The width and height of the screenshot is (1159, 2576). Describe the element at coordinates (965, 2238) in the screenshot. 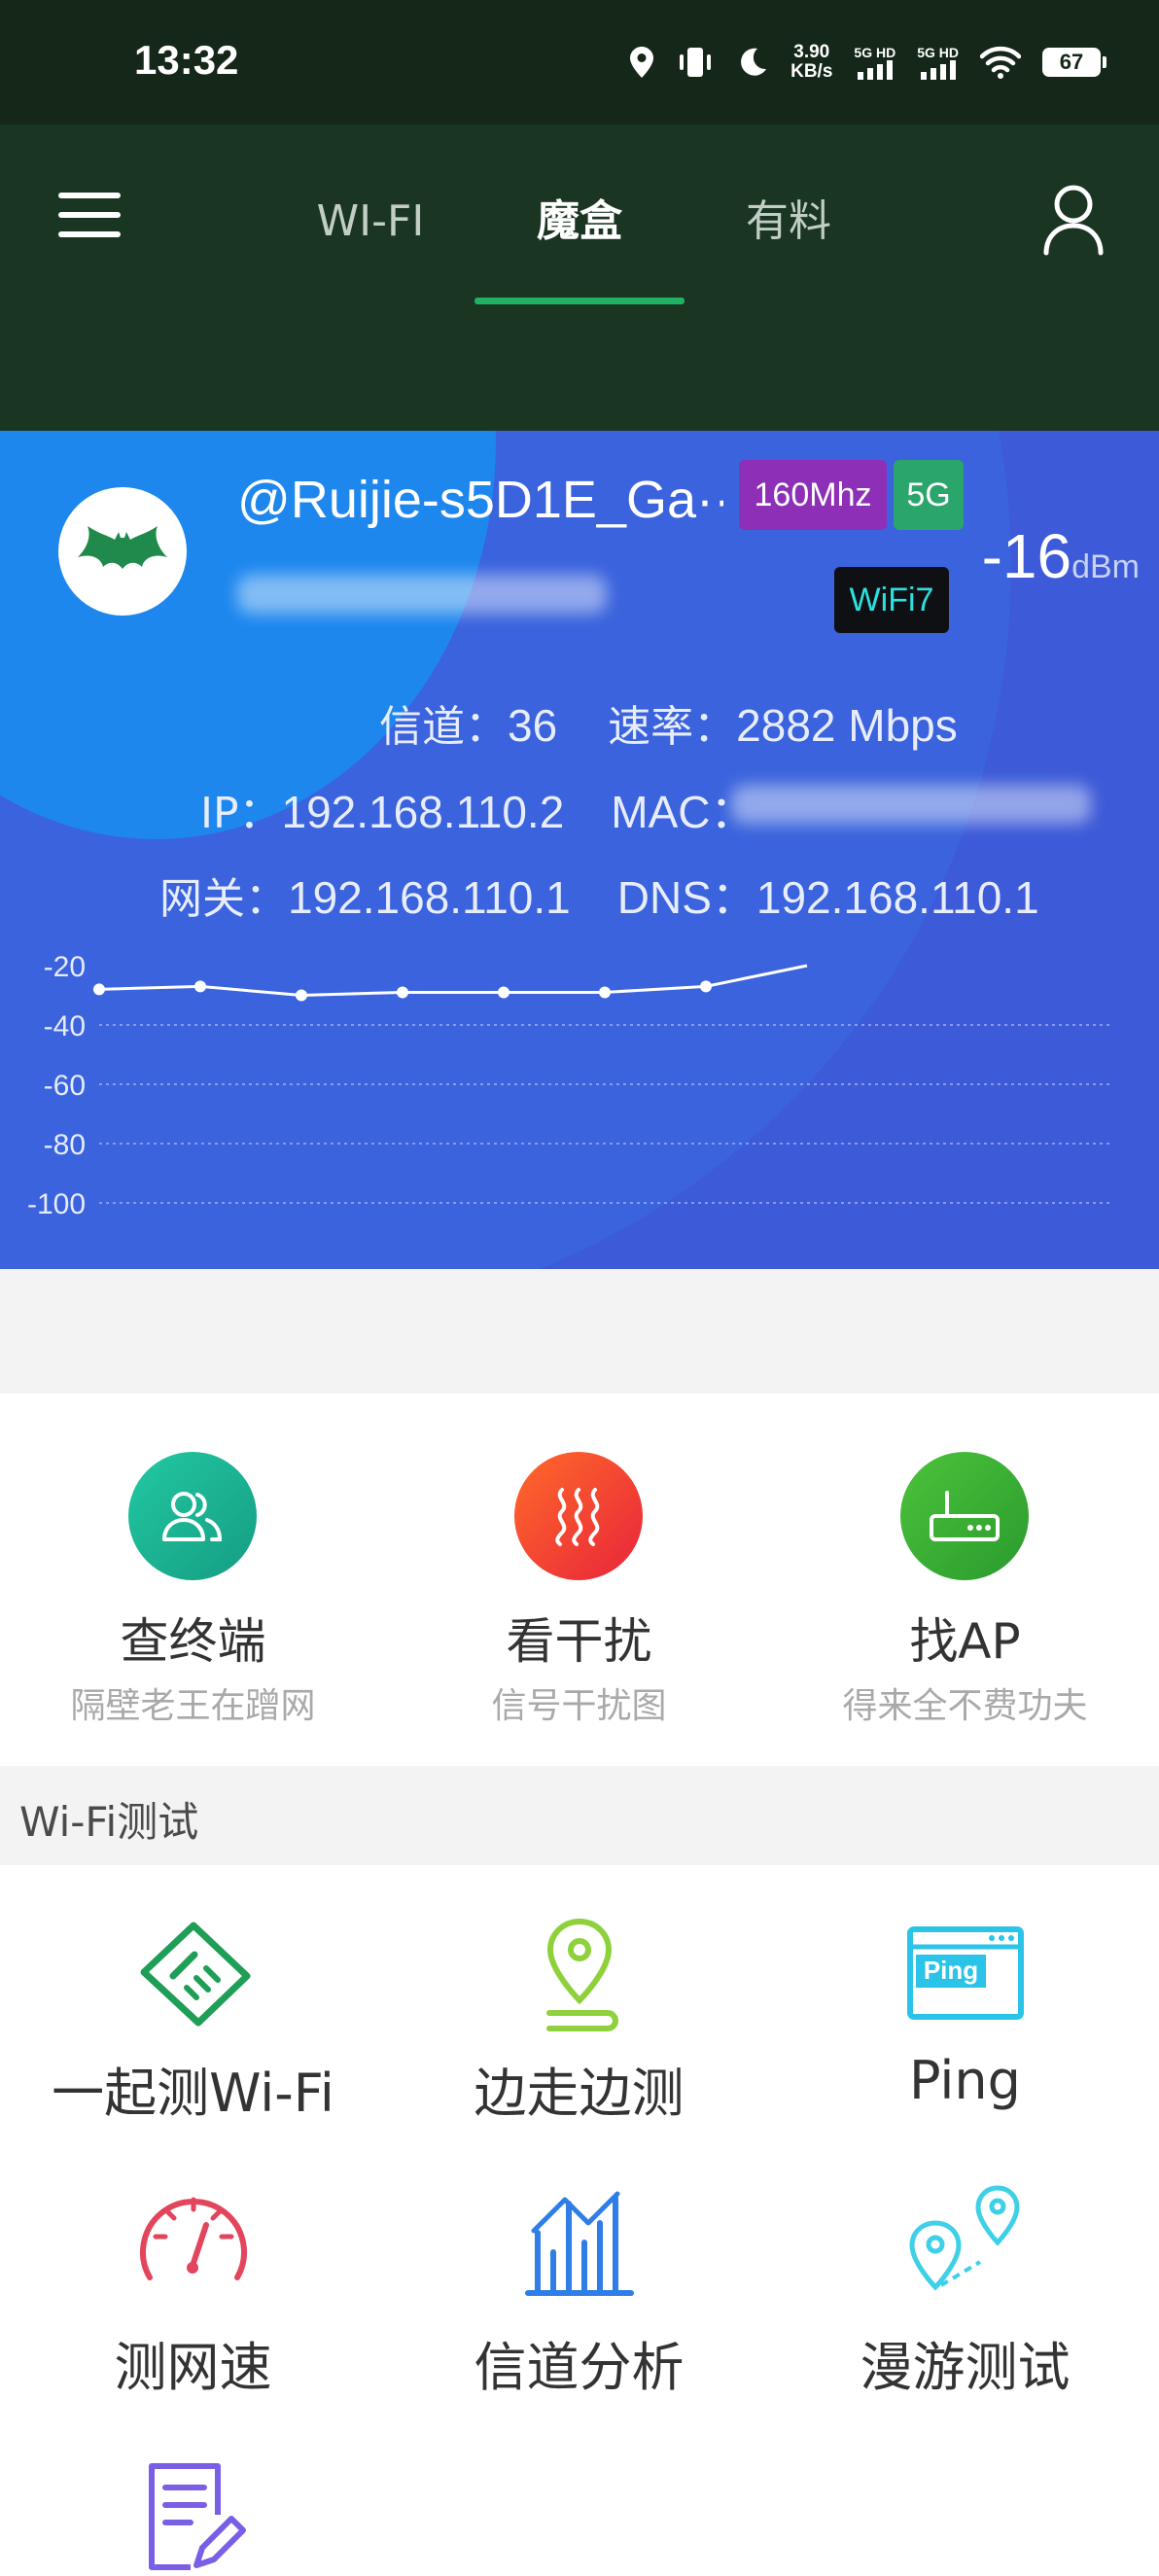

I see `roaming-pins-icon` at that location.